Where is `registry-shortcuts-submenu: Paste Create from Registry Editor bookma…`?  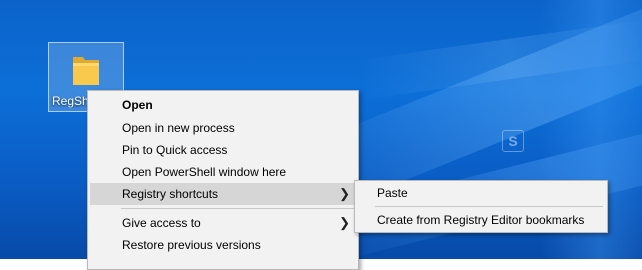 registry-shortcuts-submenu: Paste Create from Registry Editor bookma… is located at coordinates (481, 206).